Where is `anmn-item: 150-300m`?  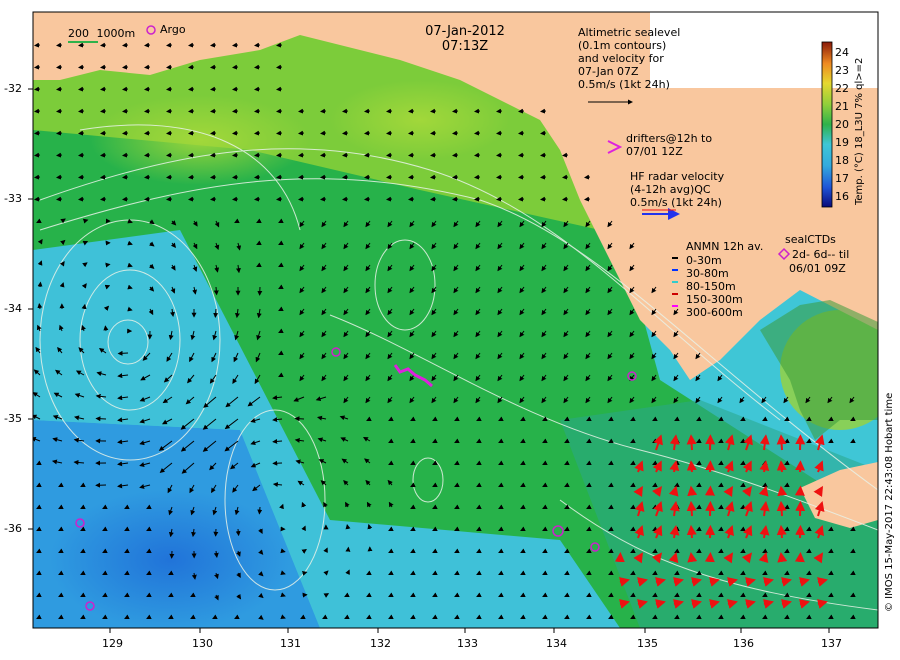
anmn-item: 150-300m is located at coordinates (714, 299).